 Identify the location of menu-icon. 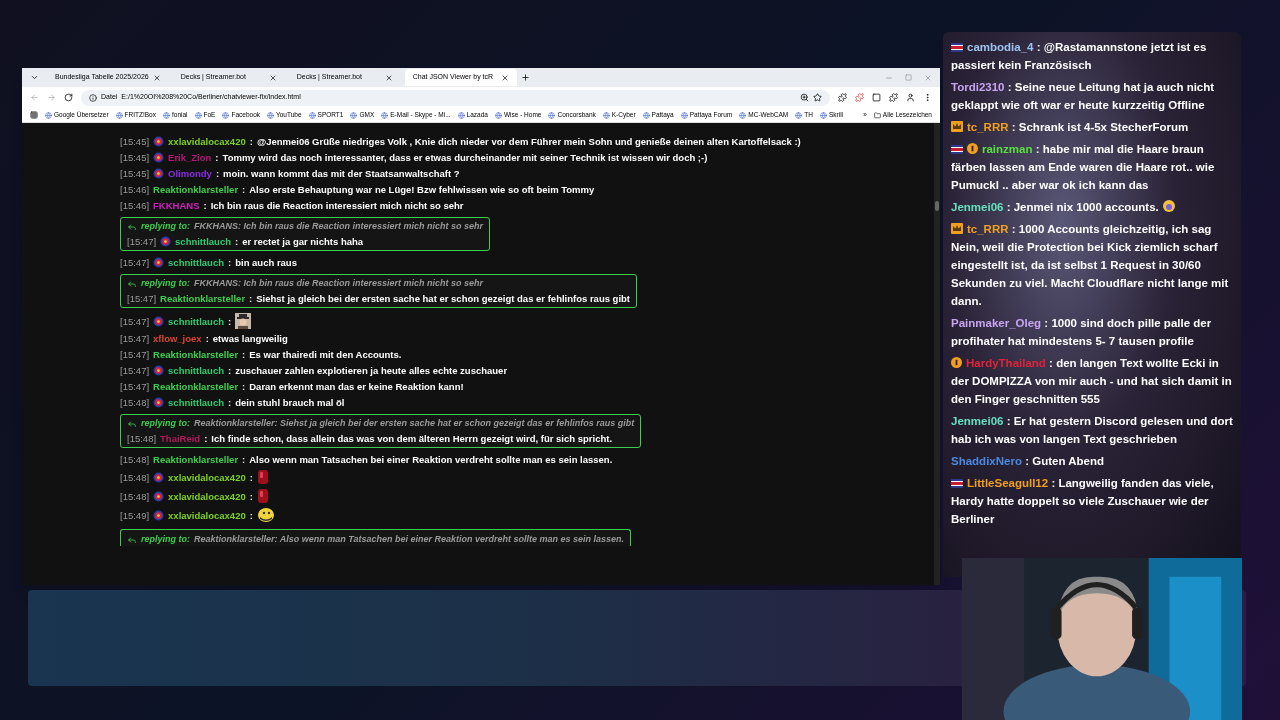
(927, 97).